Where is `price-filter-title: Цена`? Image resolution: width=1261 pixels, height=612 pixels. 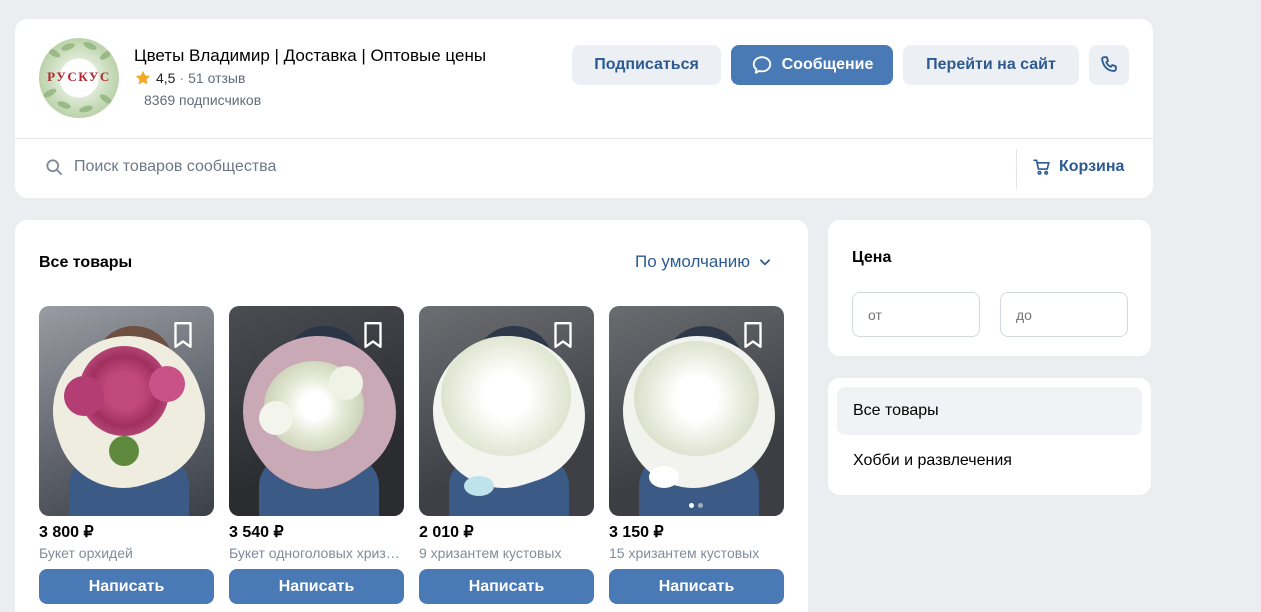 price-filter-title: Цена is located at coordinates (872, 257).